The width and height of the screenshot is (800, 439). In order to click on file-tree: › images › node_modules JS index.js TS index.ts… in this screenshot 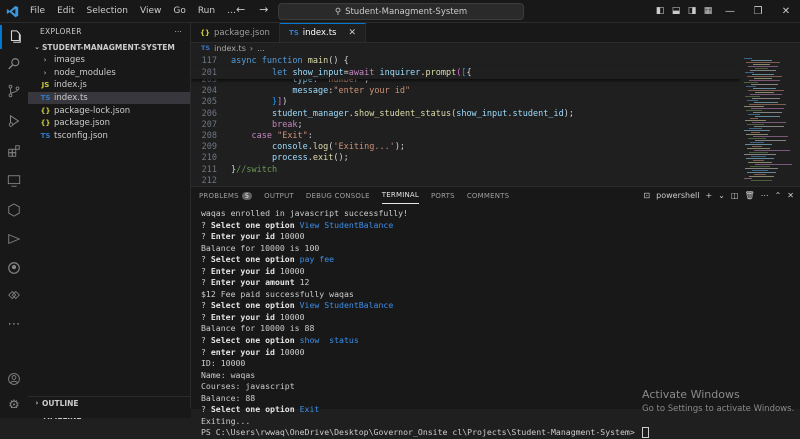, I will do `click(109, 98)`.